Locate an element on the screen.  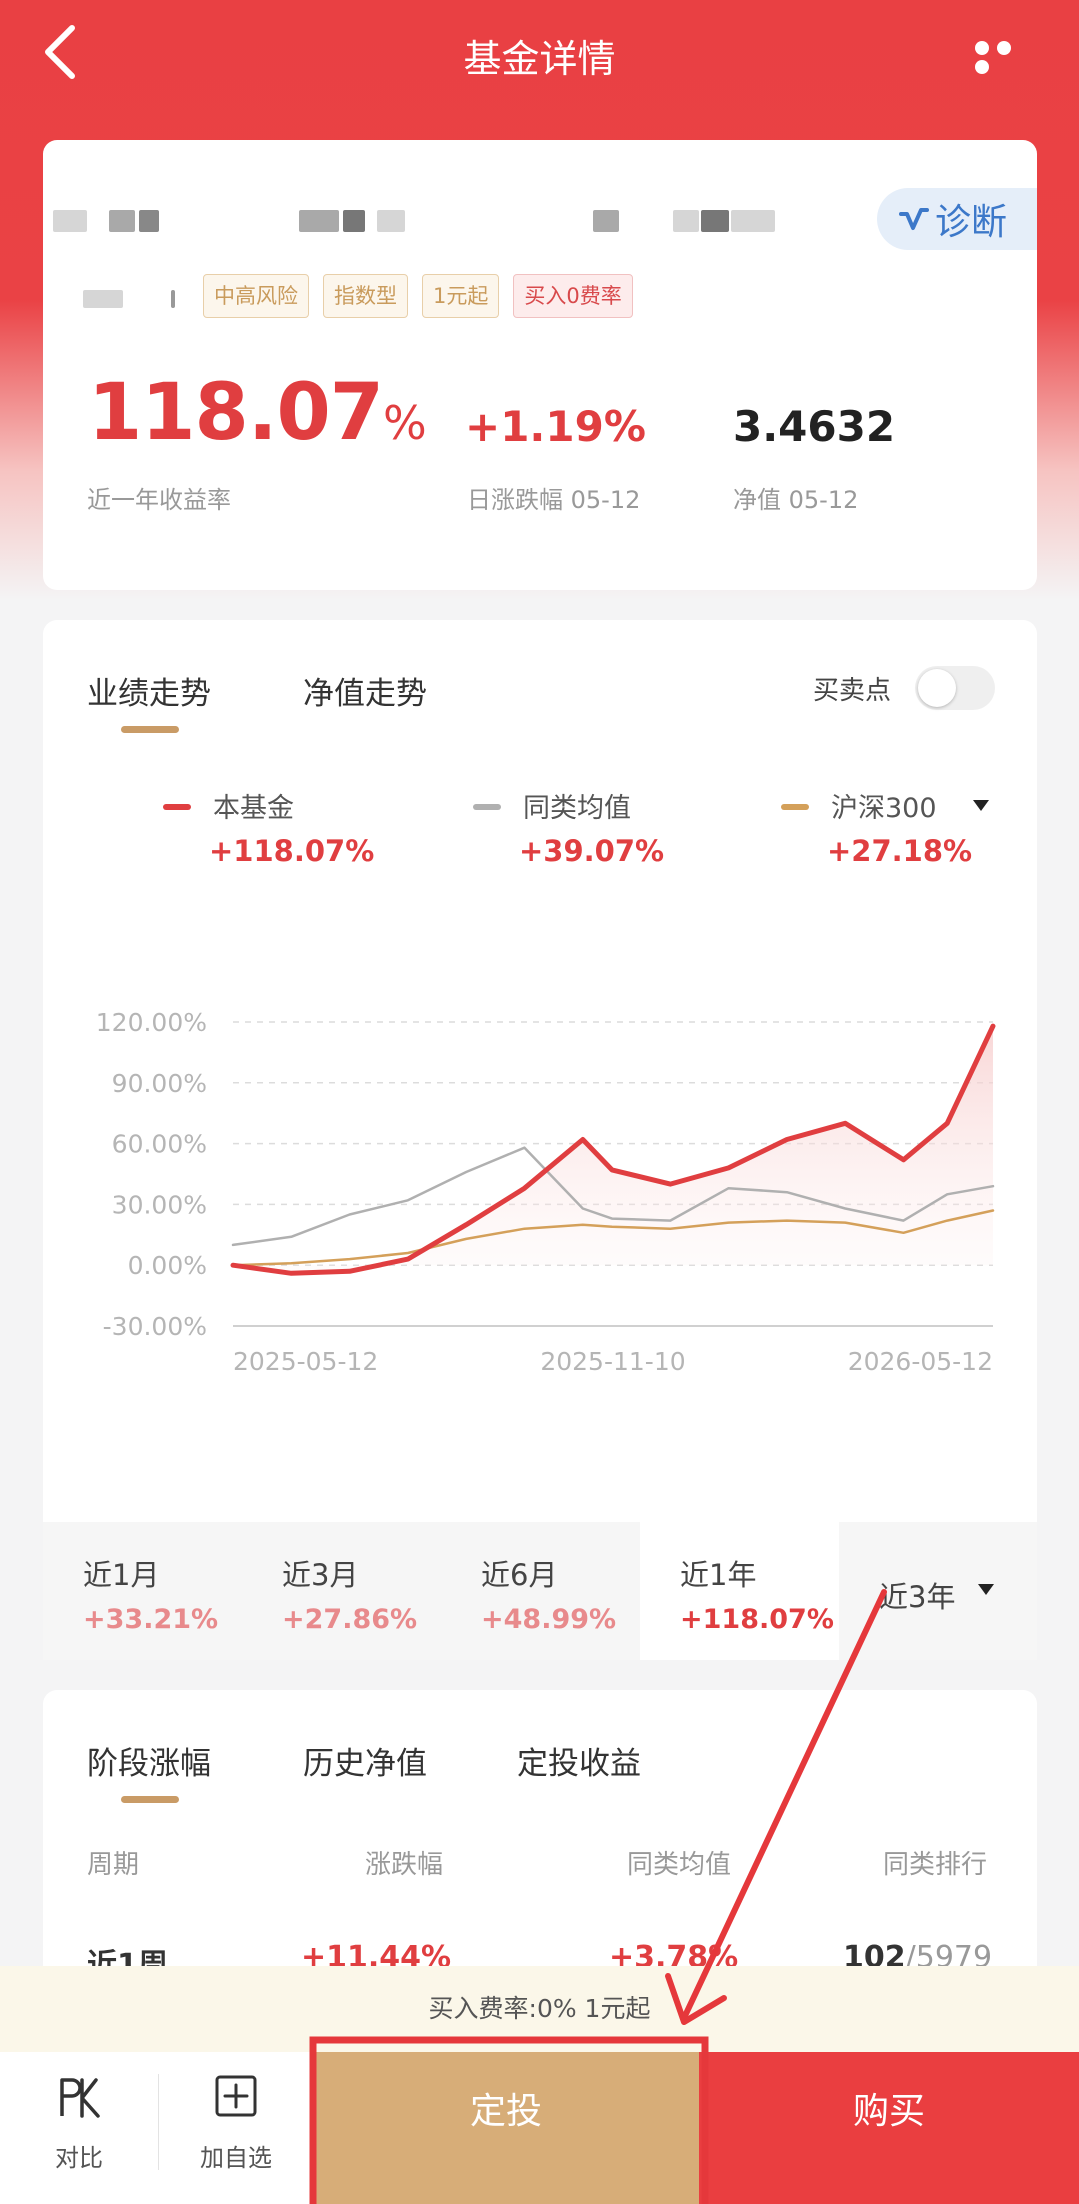
period-1m: 近1月 +33.21% is located at coordinates (142, 1591).